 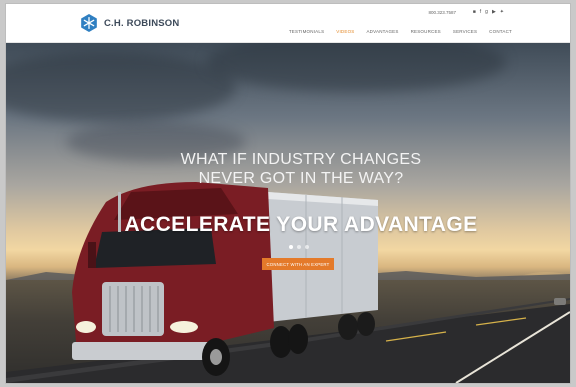 What do you see at coordinates (301, 178) in the screenshot?
I see `headline-line-2: NEVER GOT IN THE WAY?` at bounding box center [301, 178].